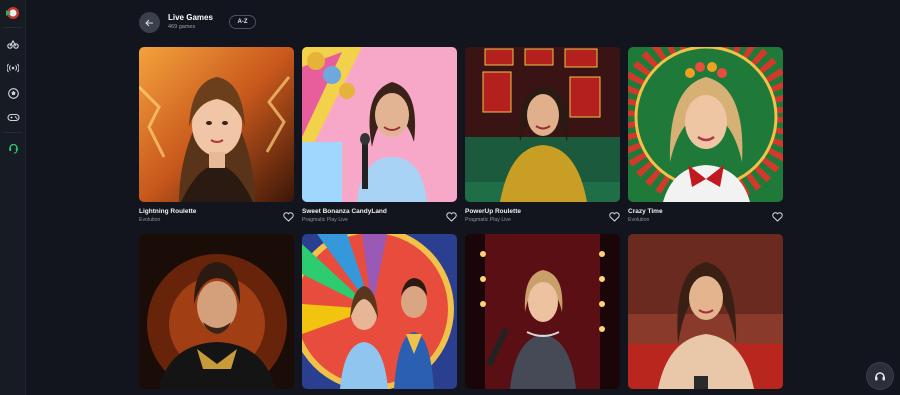  I want to click on arrow-left-icon, so click(149, 22).